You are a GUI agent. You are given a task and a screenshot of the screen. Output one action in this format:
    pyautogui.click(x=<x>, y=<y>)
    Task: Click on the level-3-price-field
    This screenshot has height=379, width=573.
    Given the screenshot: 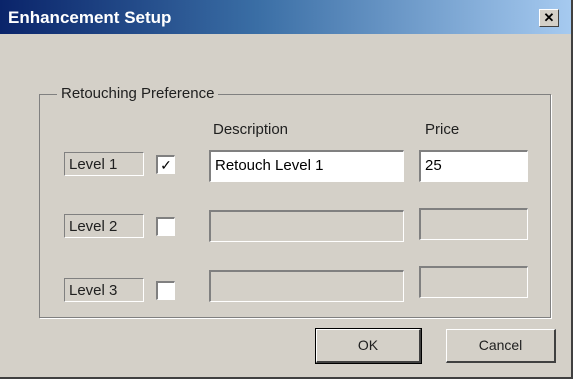 What is the action you would take?
    pyautogui.click(x=473, y=282)
    